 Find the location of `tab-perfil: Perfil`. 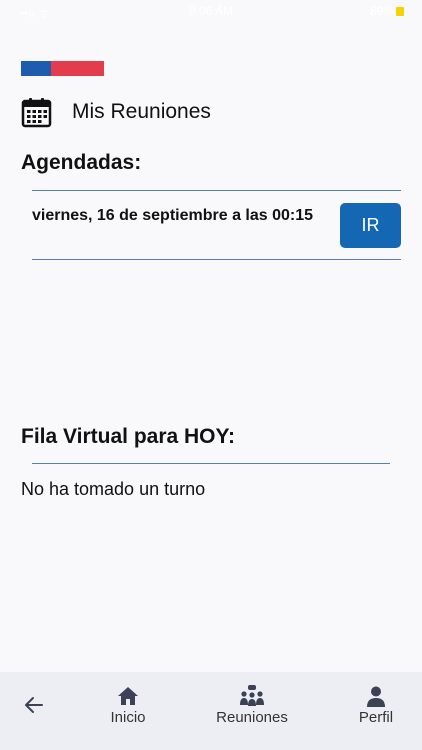

tab-perfil: Perfil is located at coordinates (376, 711).